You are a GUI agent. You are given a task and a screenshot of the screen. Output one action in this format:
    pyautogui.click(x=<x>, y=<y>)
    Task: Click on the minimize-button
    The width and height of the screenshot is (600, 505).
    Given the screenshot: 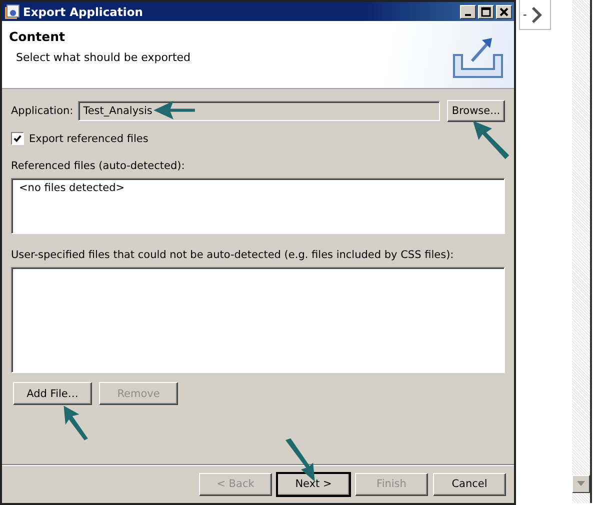 What is the action you would take?
    pyautogui.click(x=468, y=11)
    